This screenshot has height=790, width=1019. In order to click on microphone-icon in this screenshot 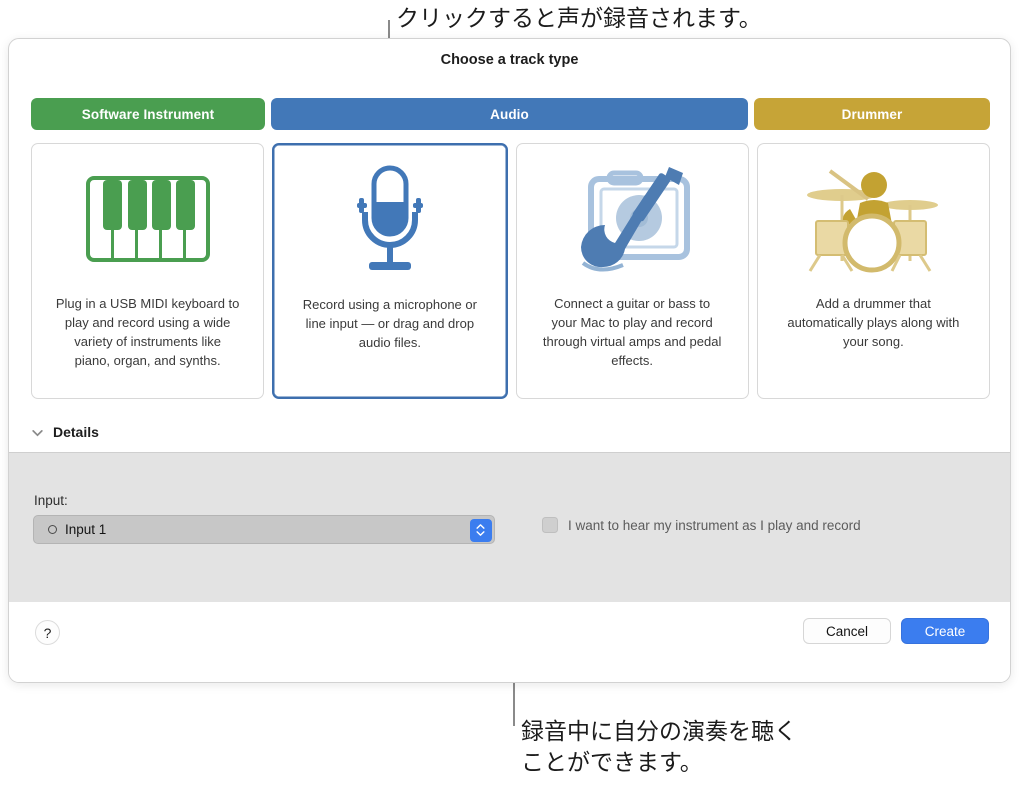, I will do `click(389, 217)`.